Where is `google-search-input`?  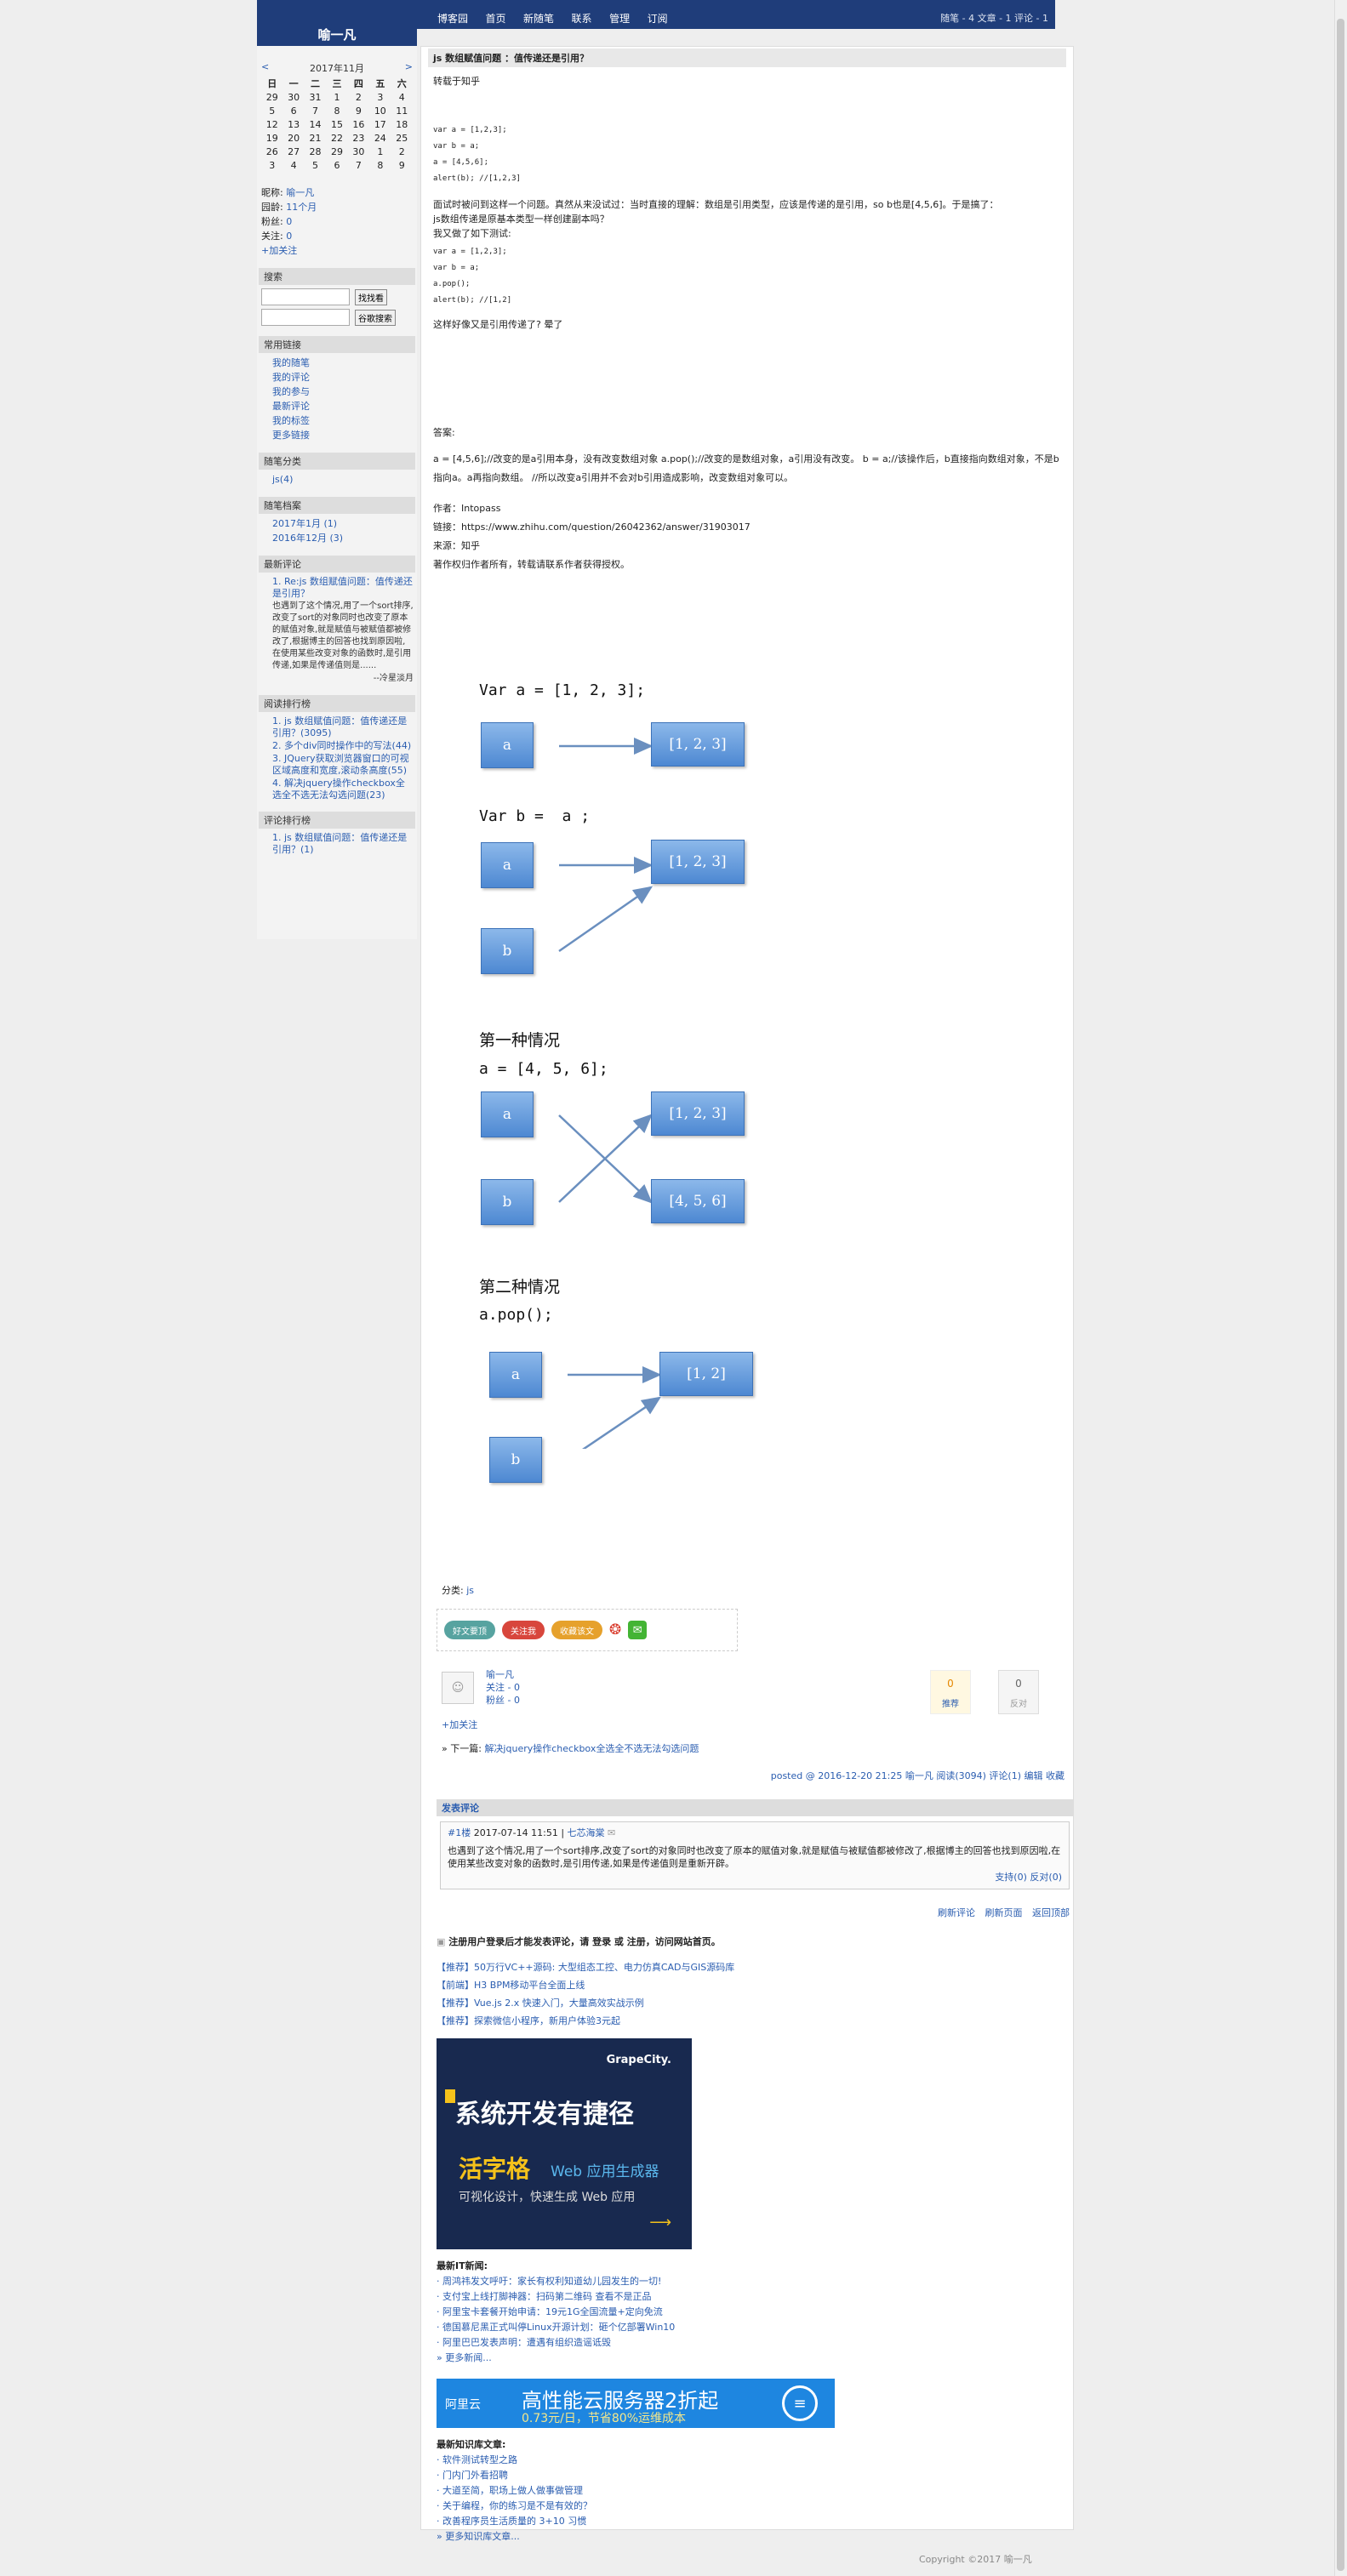
google-search-input is located at coordinates (305, 317).